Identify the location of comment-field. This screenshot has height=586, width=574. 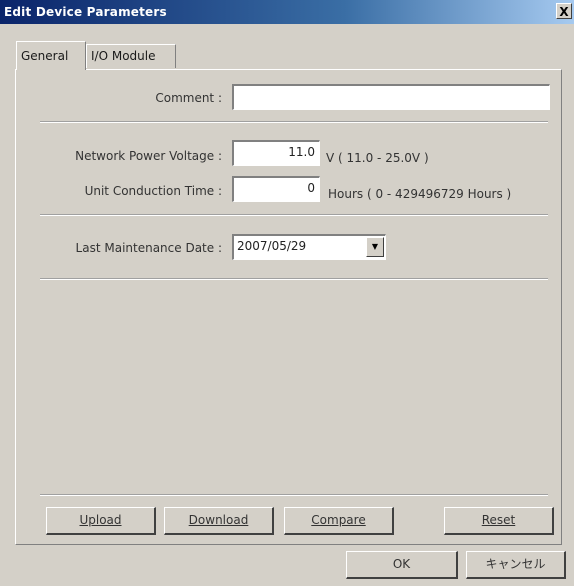
(391, 97).